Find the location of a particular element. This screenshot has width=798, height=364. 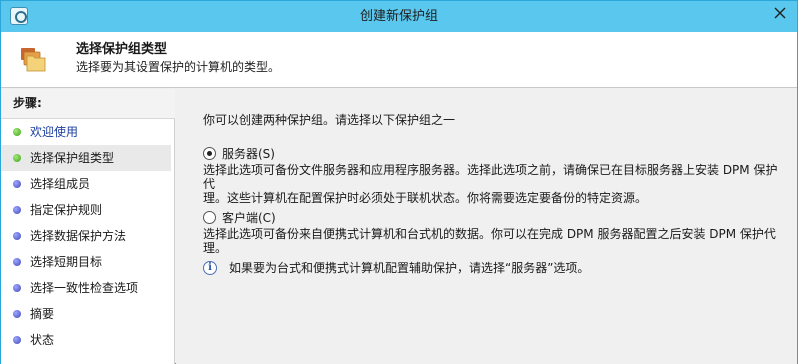

step-protection-rules: 指定保护规则 is located at coordinates (86, 210).